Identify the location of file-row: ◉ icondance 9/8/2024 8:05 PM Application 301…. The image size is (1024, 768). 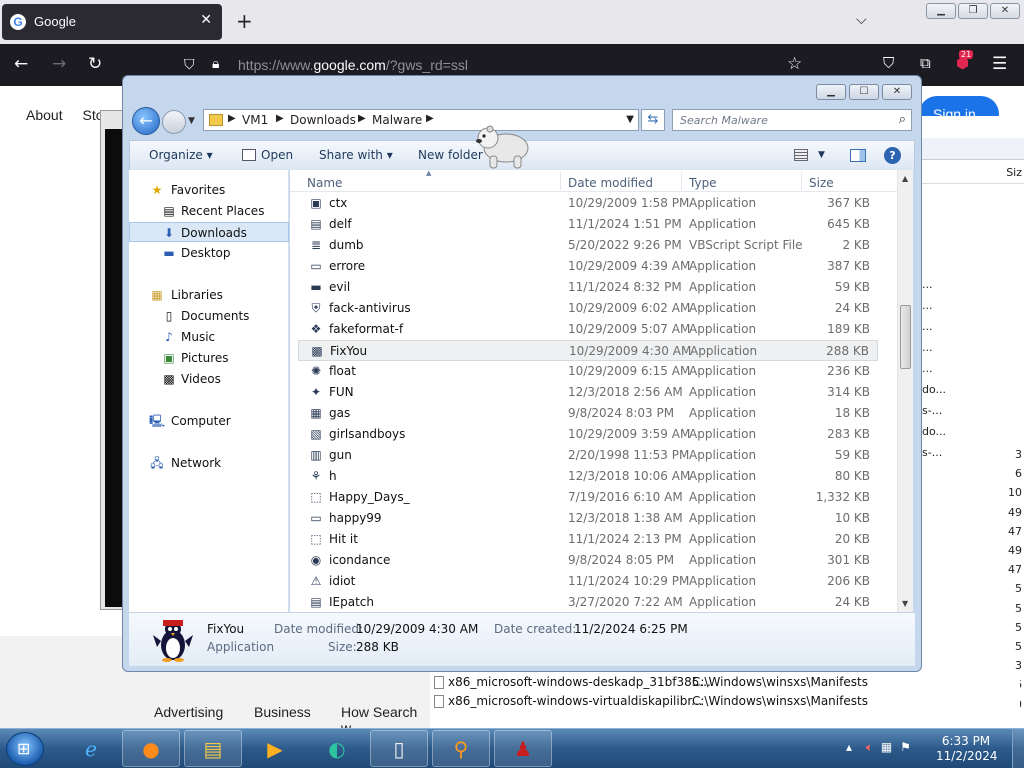
(588, 560).